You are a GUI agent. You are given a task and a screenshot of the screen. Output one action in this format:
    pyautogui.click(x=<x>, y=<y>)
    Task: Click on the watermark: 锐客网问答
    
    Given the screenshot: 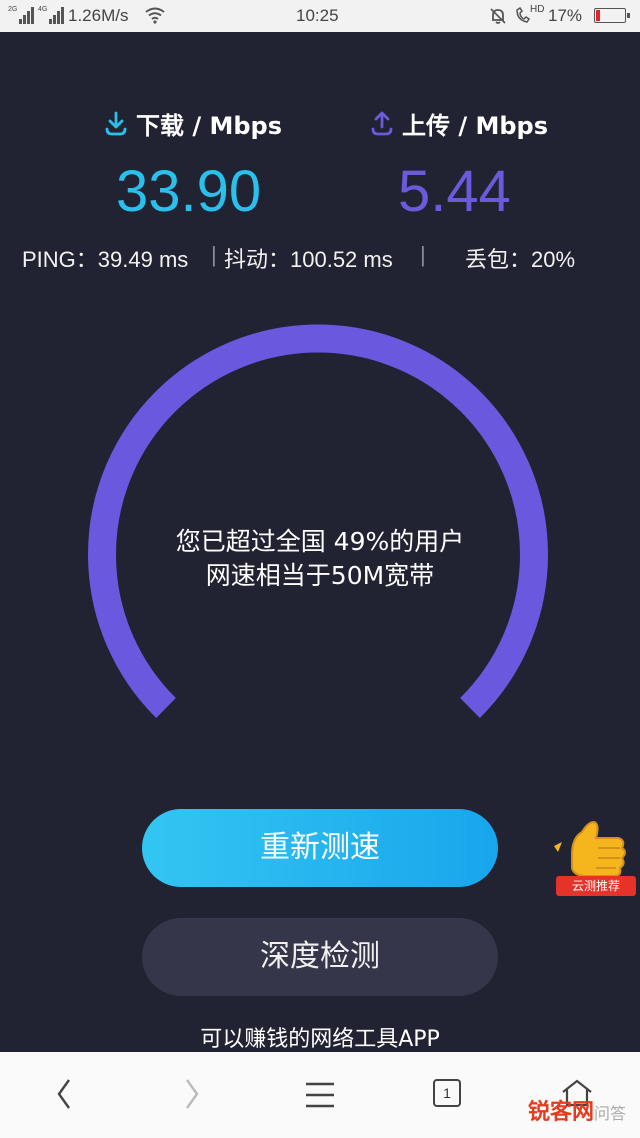 What is the action you would take?
    pyautogui.click(x=577, y=1112)
    